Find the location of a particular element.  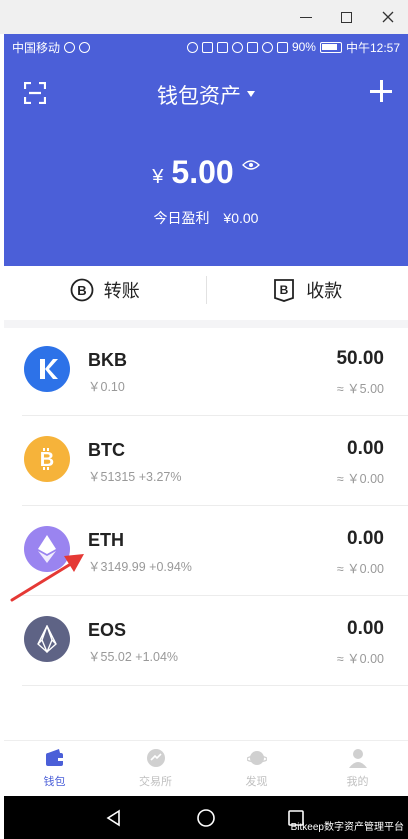

asset-name: BKB is located at coordinates (107, 360).